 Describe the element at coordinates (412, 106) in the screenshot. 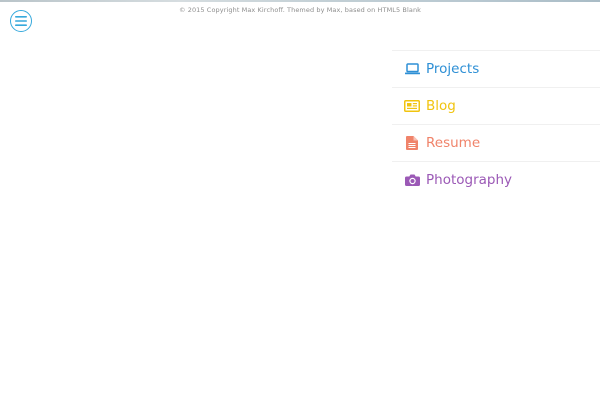

I see `newspaper-icon` at that location.